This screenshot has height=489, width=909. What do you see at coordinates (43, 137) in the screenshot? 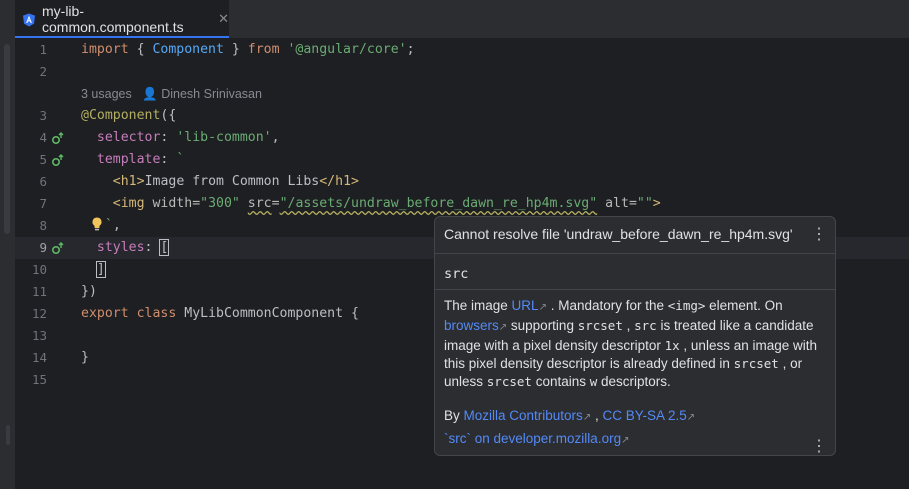
I see `line-number: 4` at bounding box center [43, 137].